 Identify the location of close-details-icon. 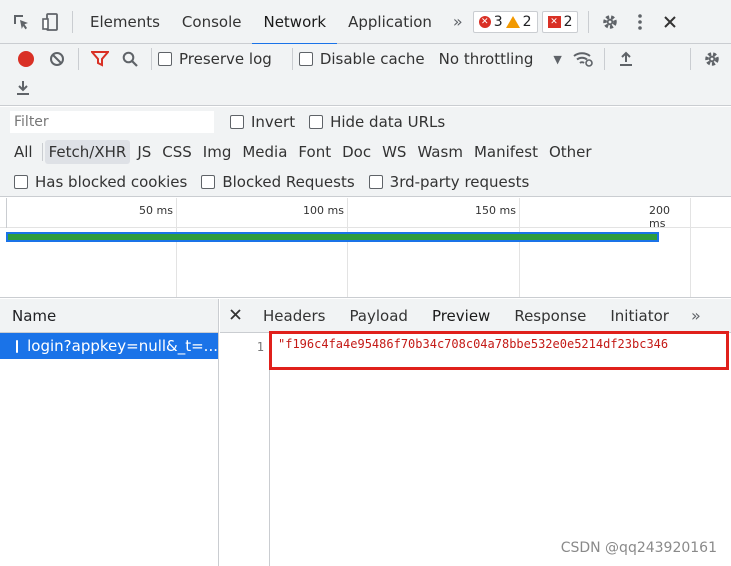
(240, 316).